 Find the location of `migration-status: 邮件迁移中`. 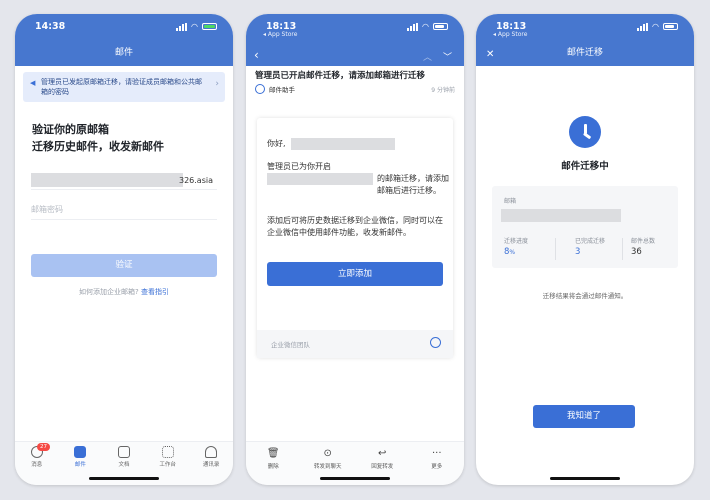

migration-status: 邮件迁移中 is located at coordinates (585, 166).